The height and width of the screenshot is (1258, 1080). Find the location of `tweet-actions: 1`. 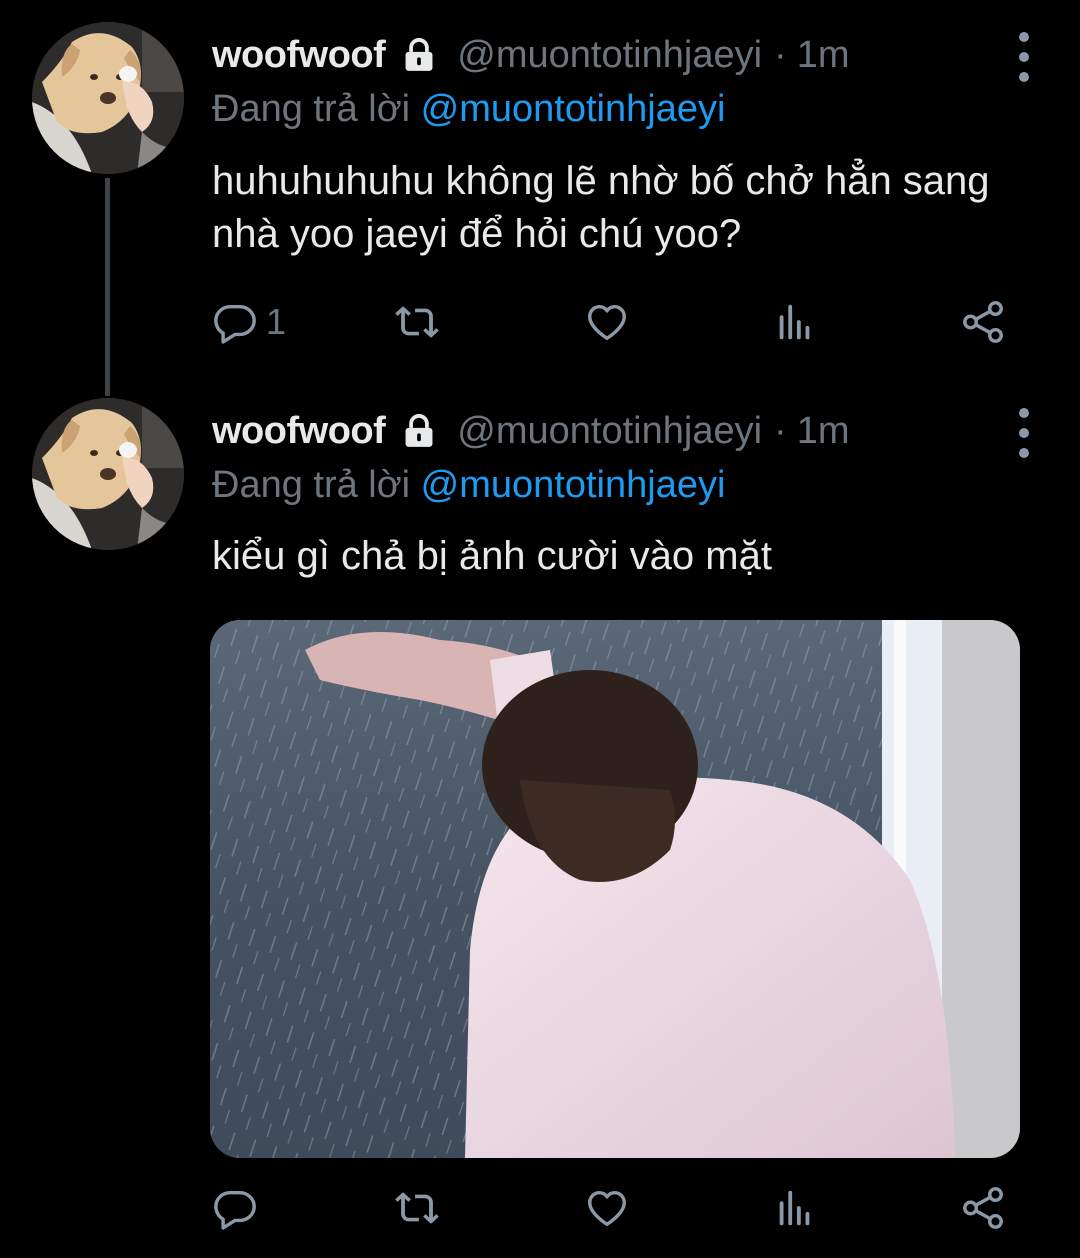

tweet-actions: 1 is located at coordinates (622, 322).